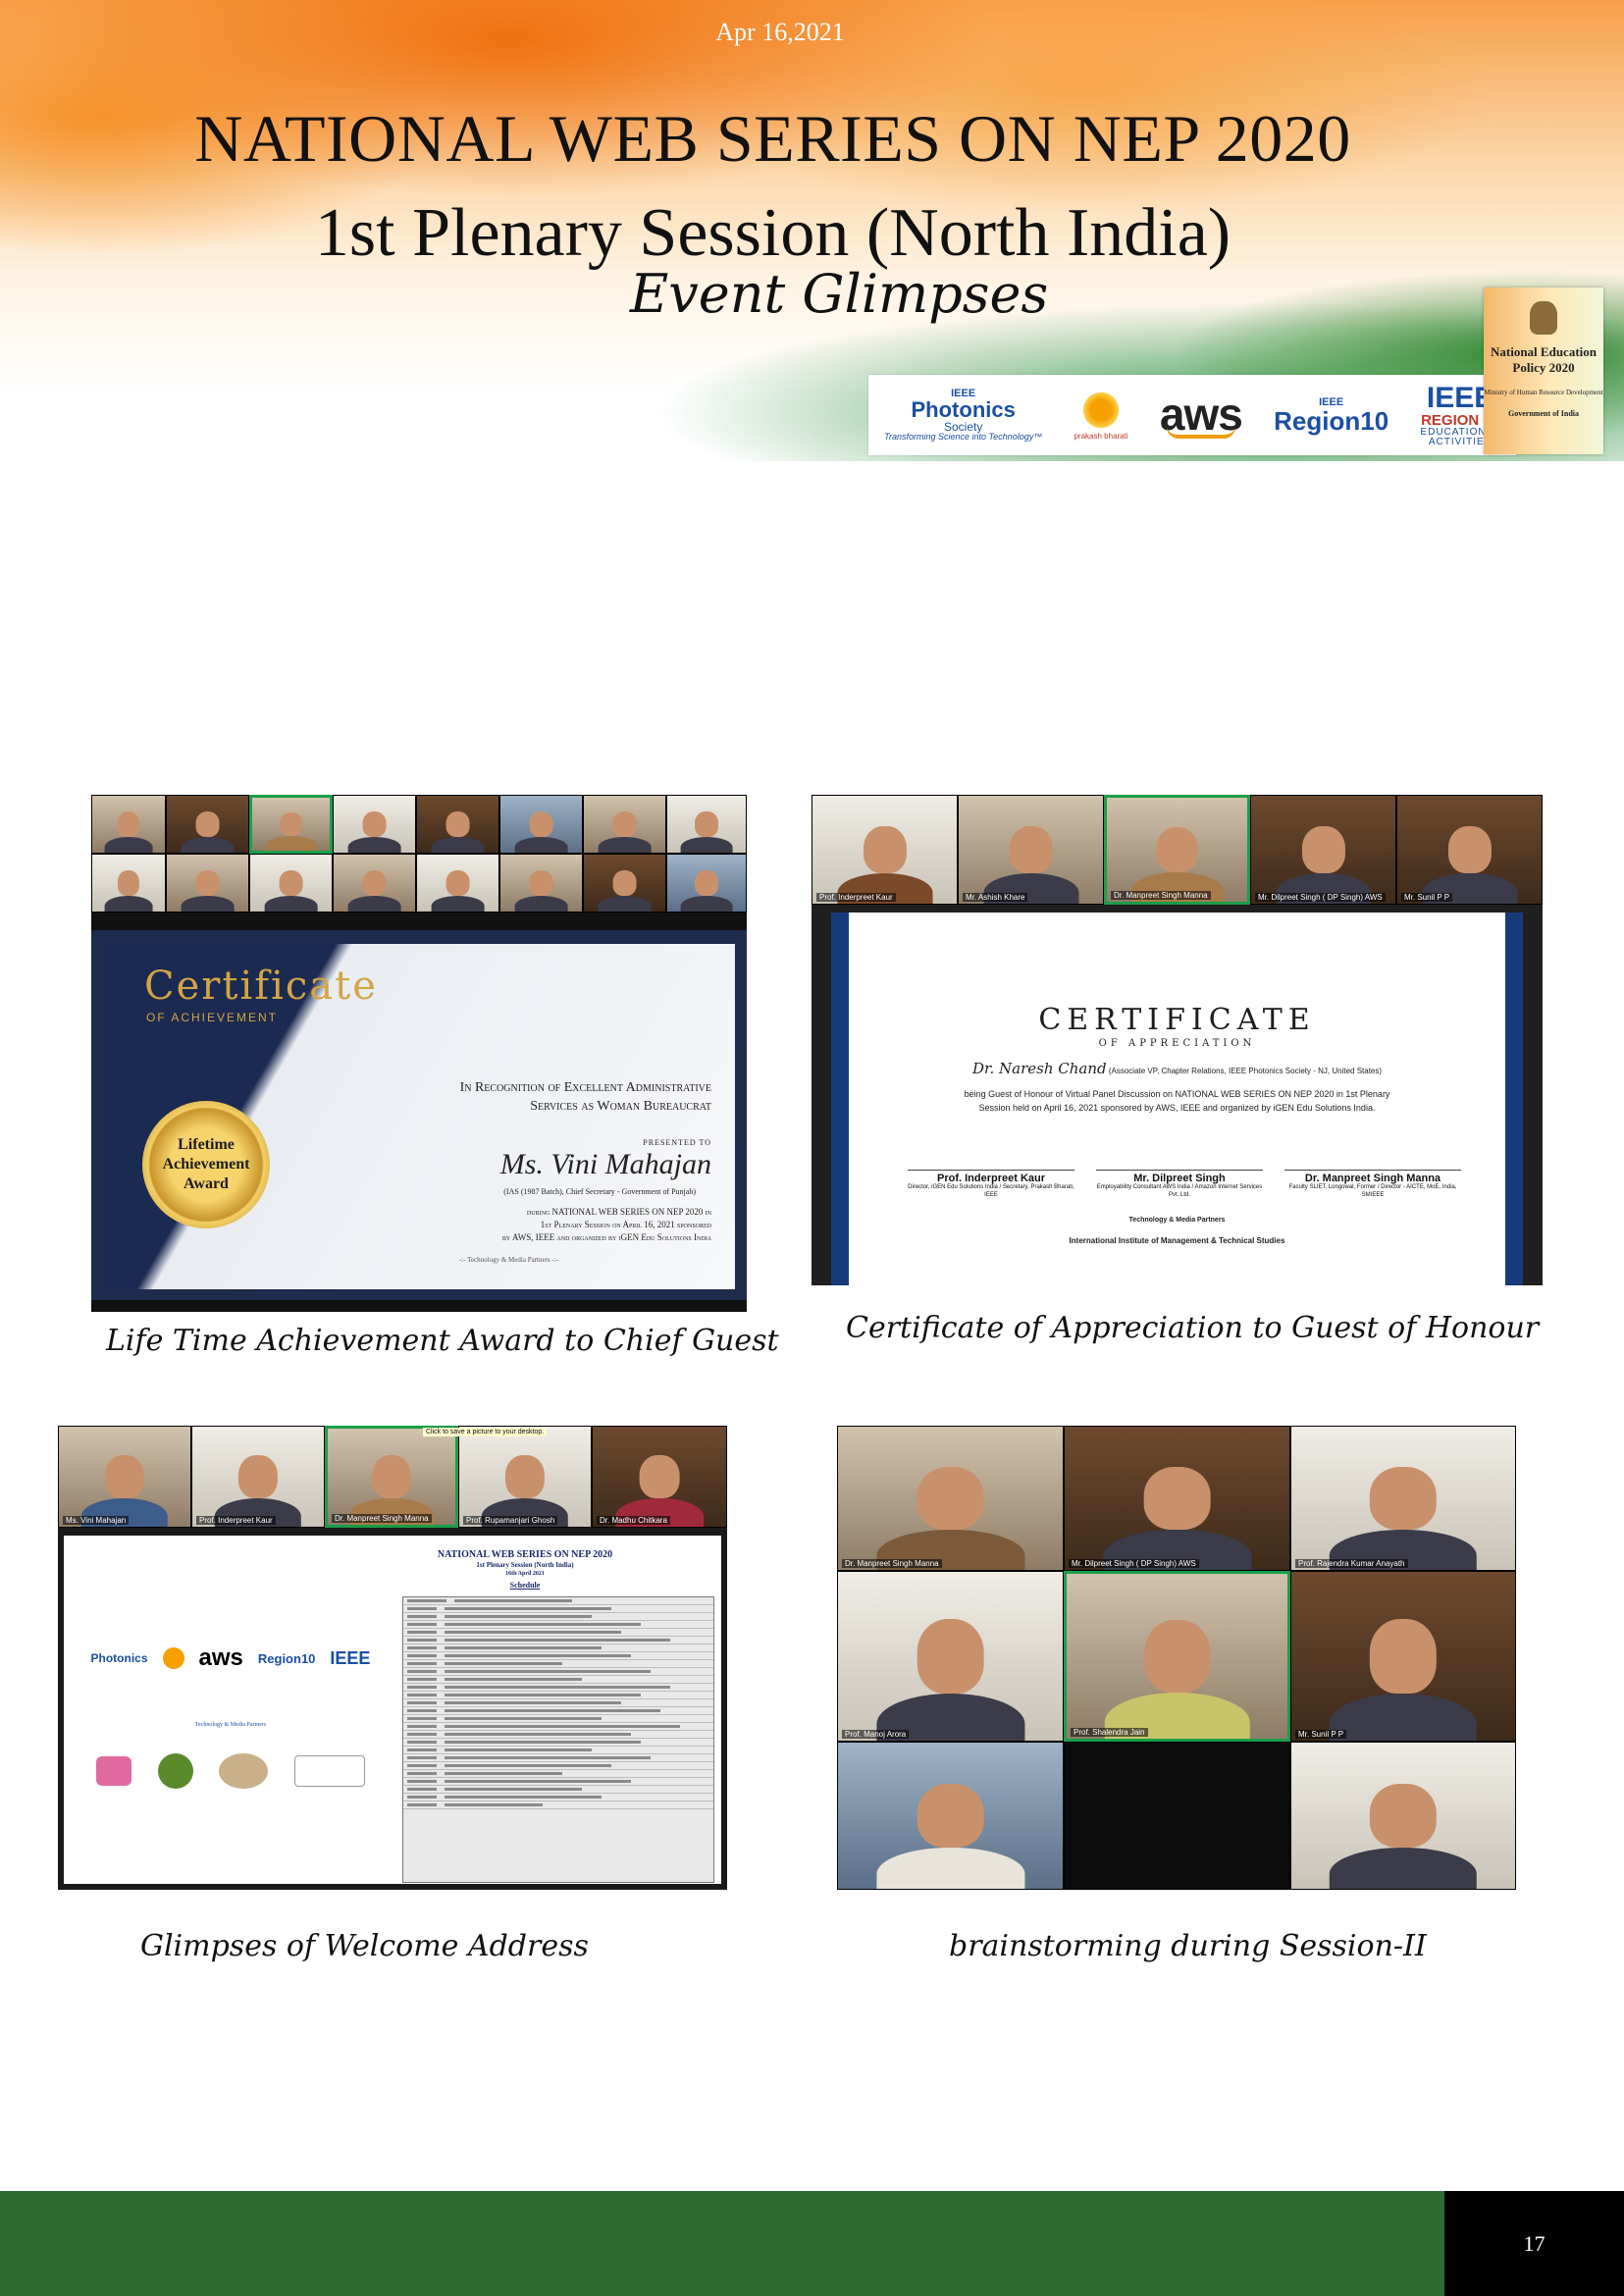 This screenshot has height=2296, width=1624. I want to click on participant-tile: Mr. Ashish Khare, so click(1031, 850).